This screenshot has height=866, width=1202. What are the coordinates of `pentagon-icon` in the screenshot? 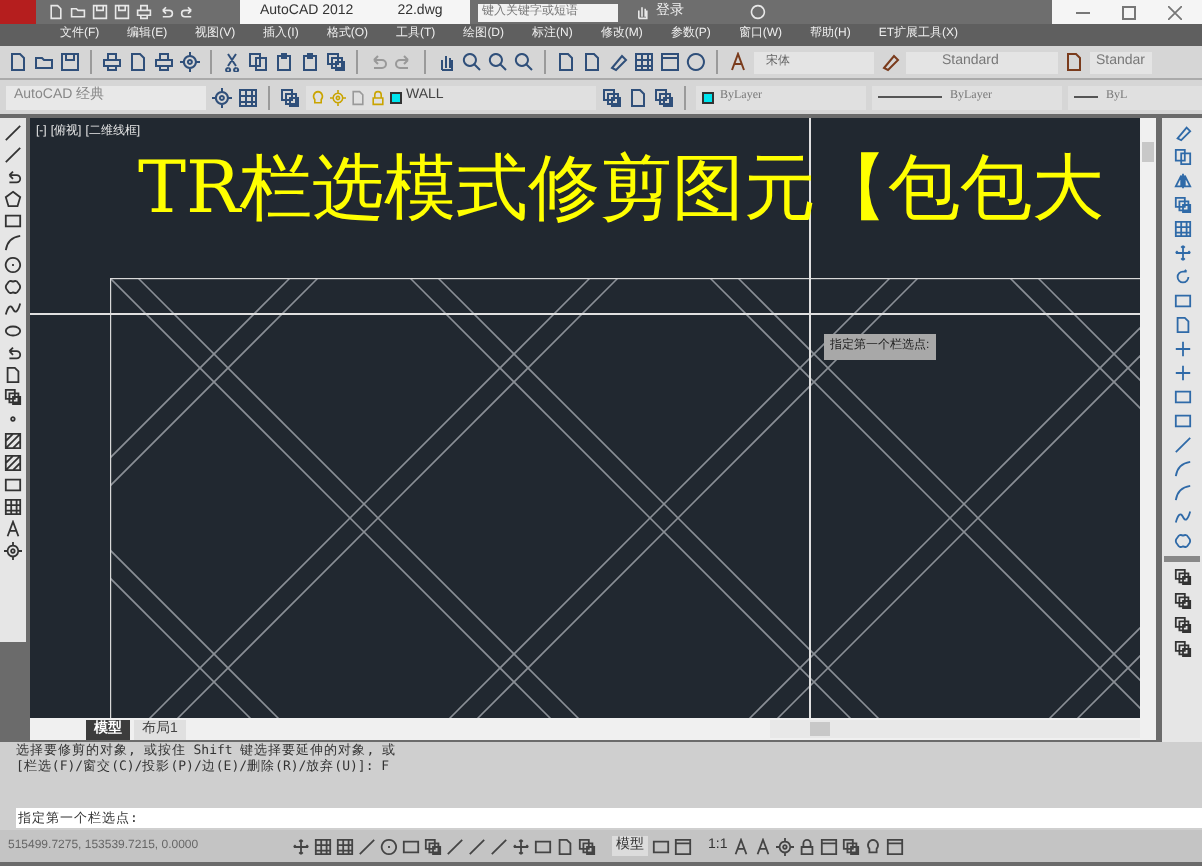 It's located at (13, 199).